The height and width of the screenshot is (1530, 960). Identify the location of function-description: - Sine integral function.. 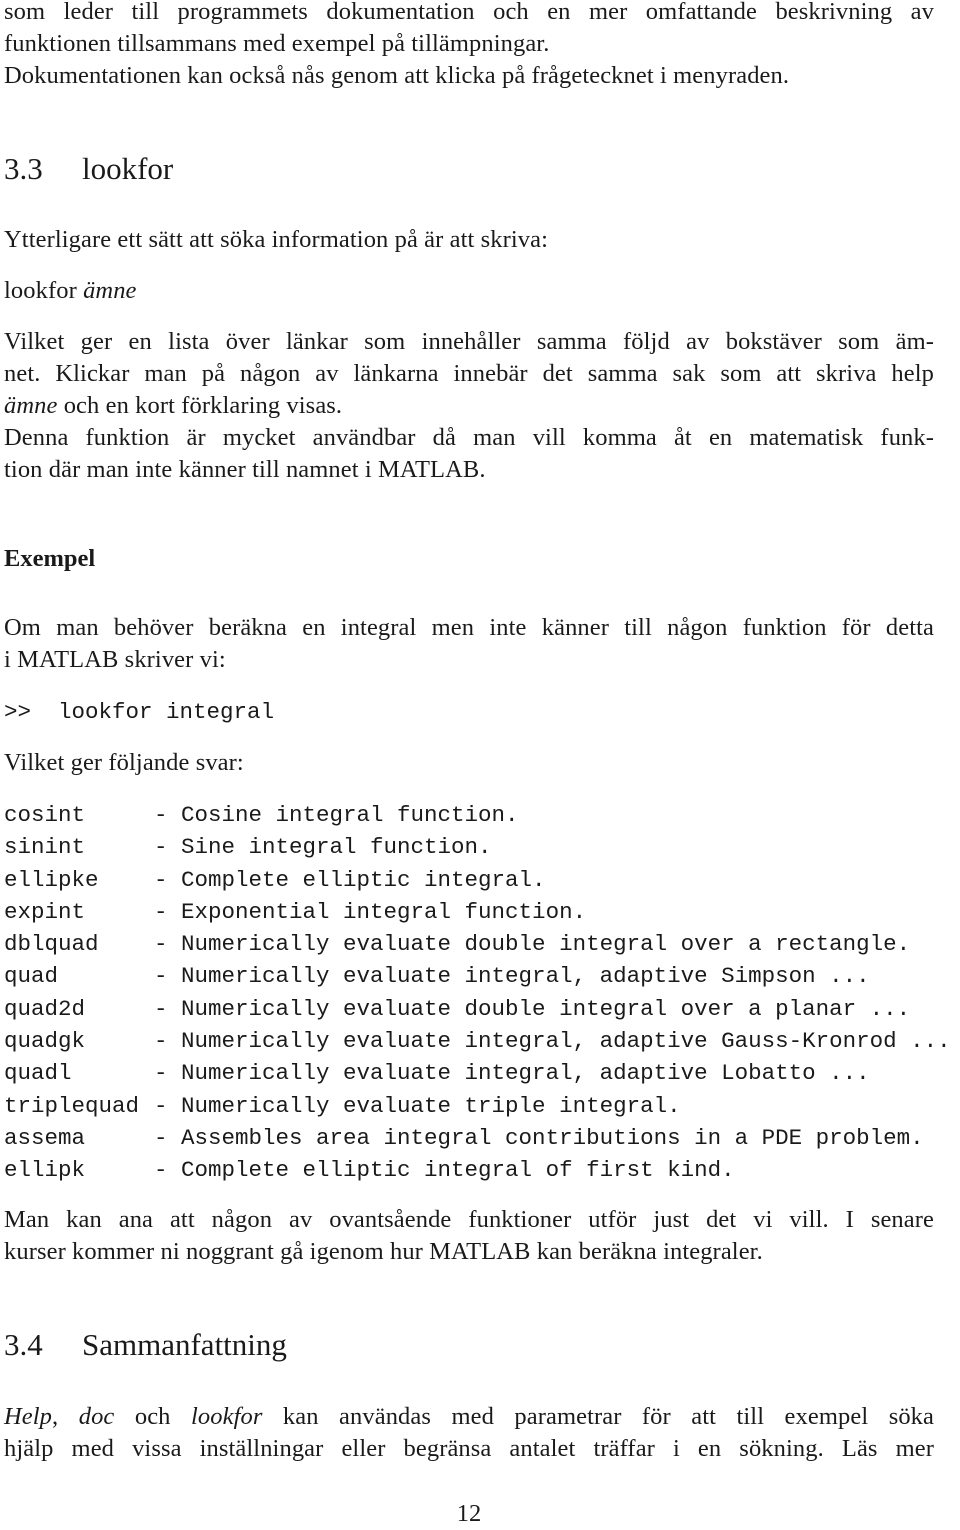
(323, 847).